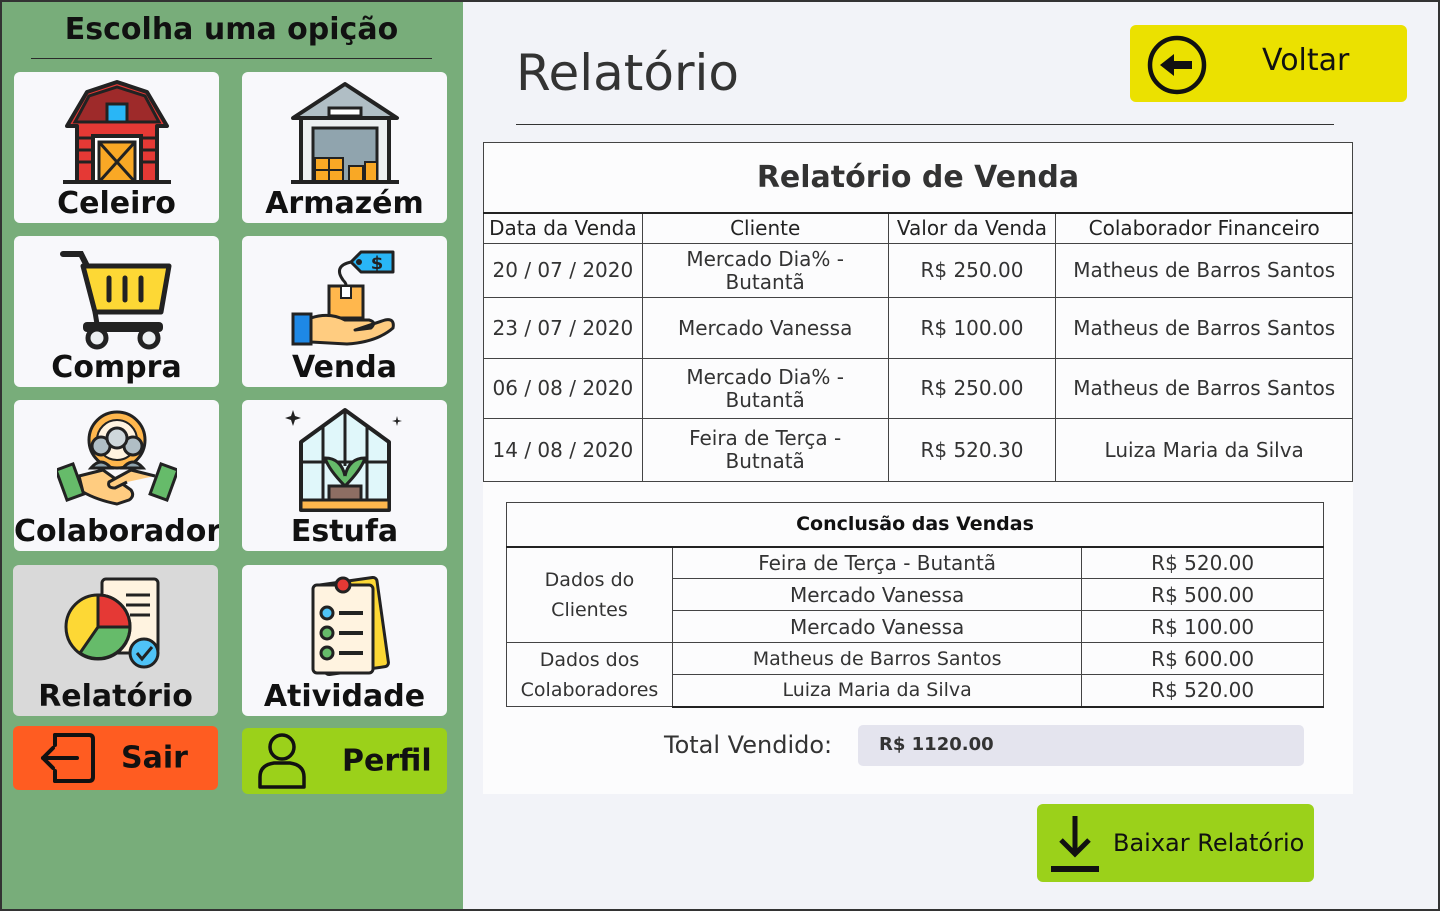 The height and width of the screenshot is (911, 1440). What do you see at coordinates (1202, 691) in the screenshot?
I see `collaborator-value: R$ 520.00` at bounding box center [1202, 691].